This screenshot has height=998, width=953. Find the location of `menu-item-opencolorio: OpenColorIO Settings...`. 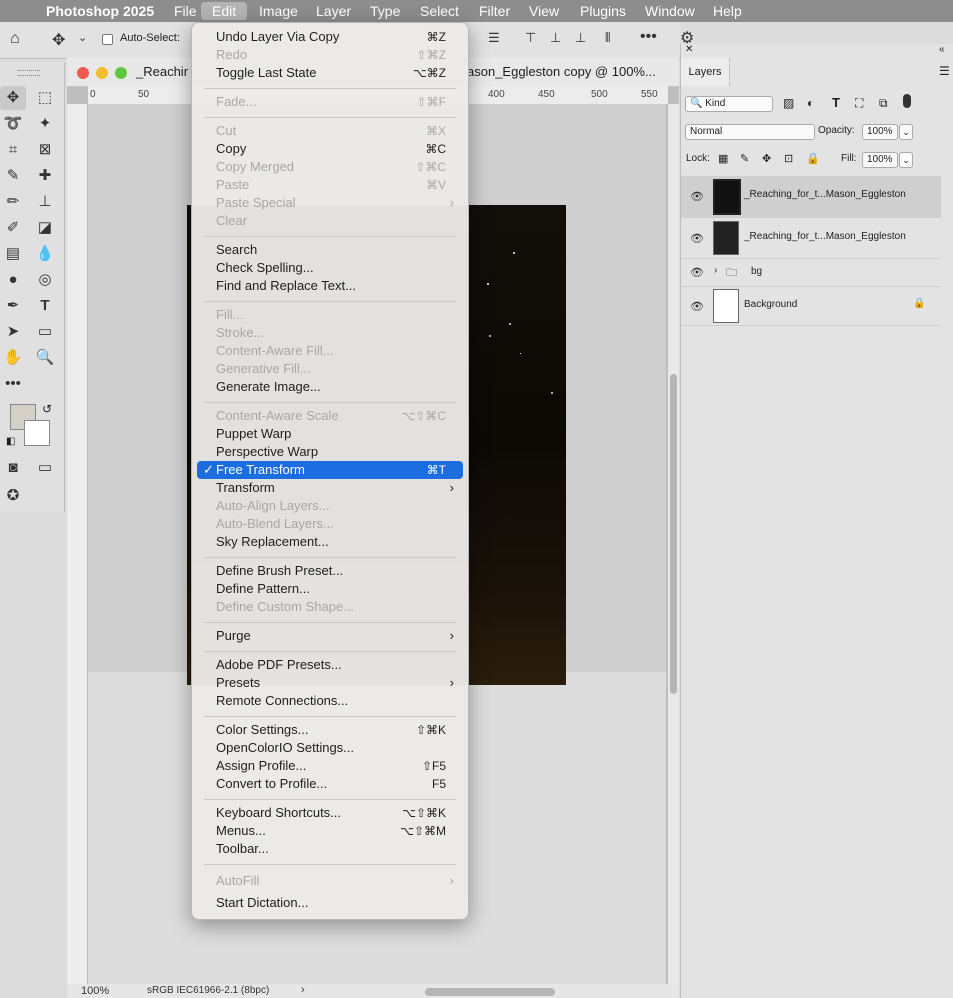

menu-item-opencolorio: OpenColorIO Settings... is located at coordinates (330, 748).